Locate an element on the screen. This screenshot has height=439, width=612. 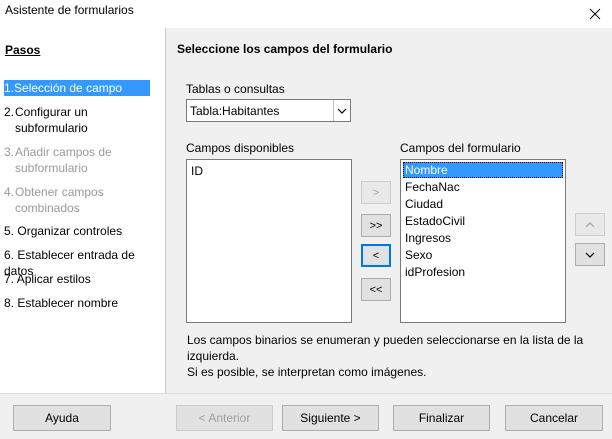
list-item: Sexo is located at coordinates (418, 255).